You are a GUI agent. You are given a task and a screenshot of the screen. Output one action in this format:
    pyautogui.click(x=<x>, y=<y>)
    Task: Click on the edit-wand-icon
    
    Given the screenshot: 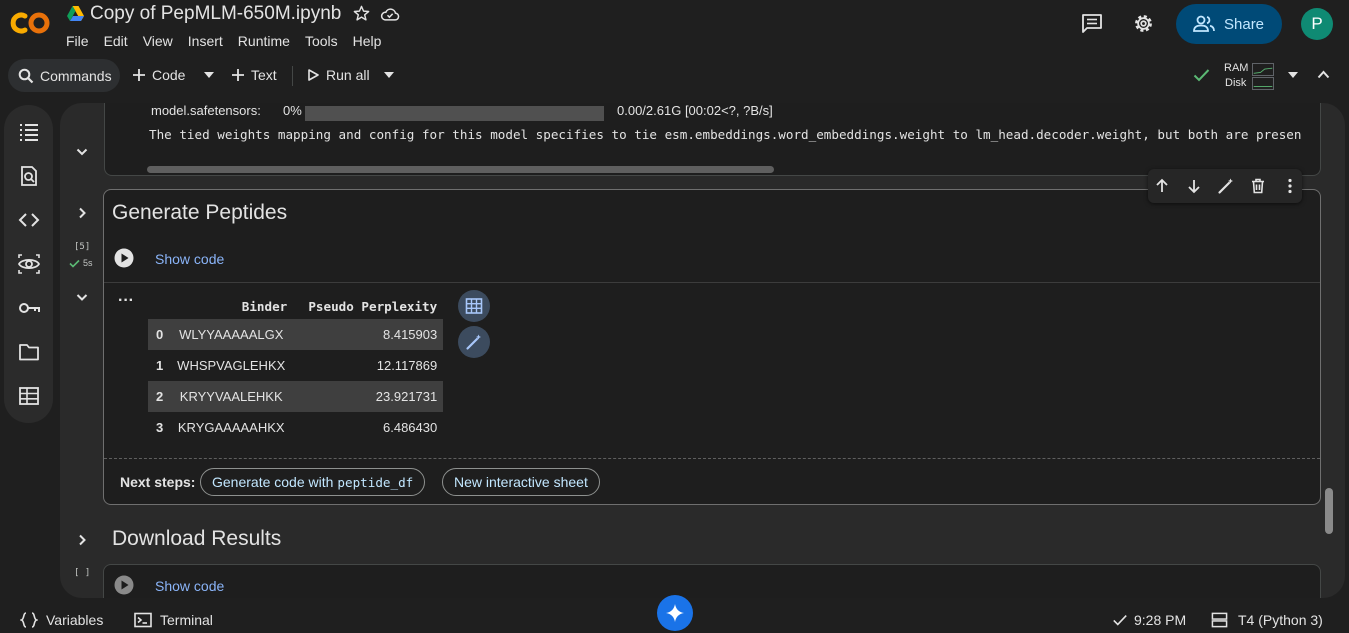 What is the action you would take?
    pyautogui.click(x=1226, y=186)
    